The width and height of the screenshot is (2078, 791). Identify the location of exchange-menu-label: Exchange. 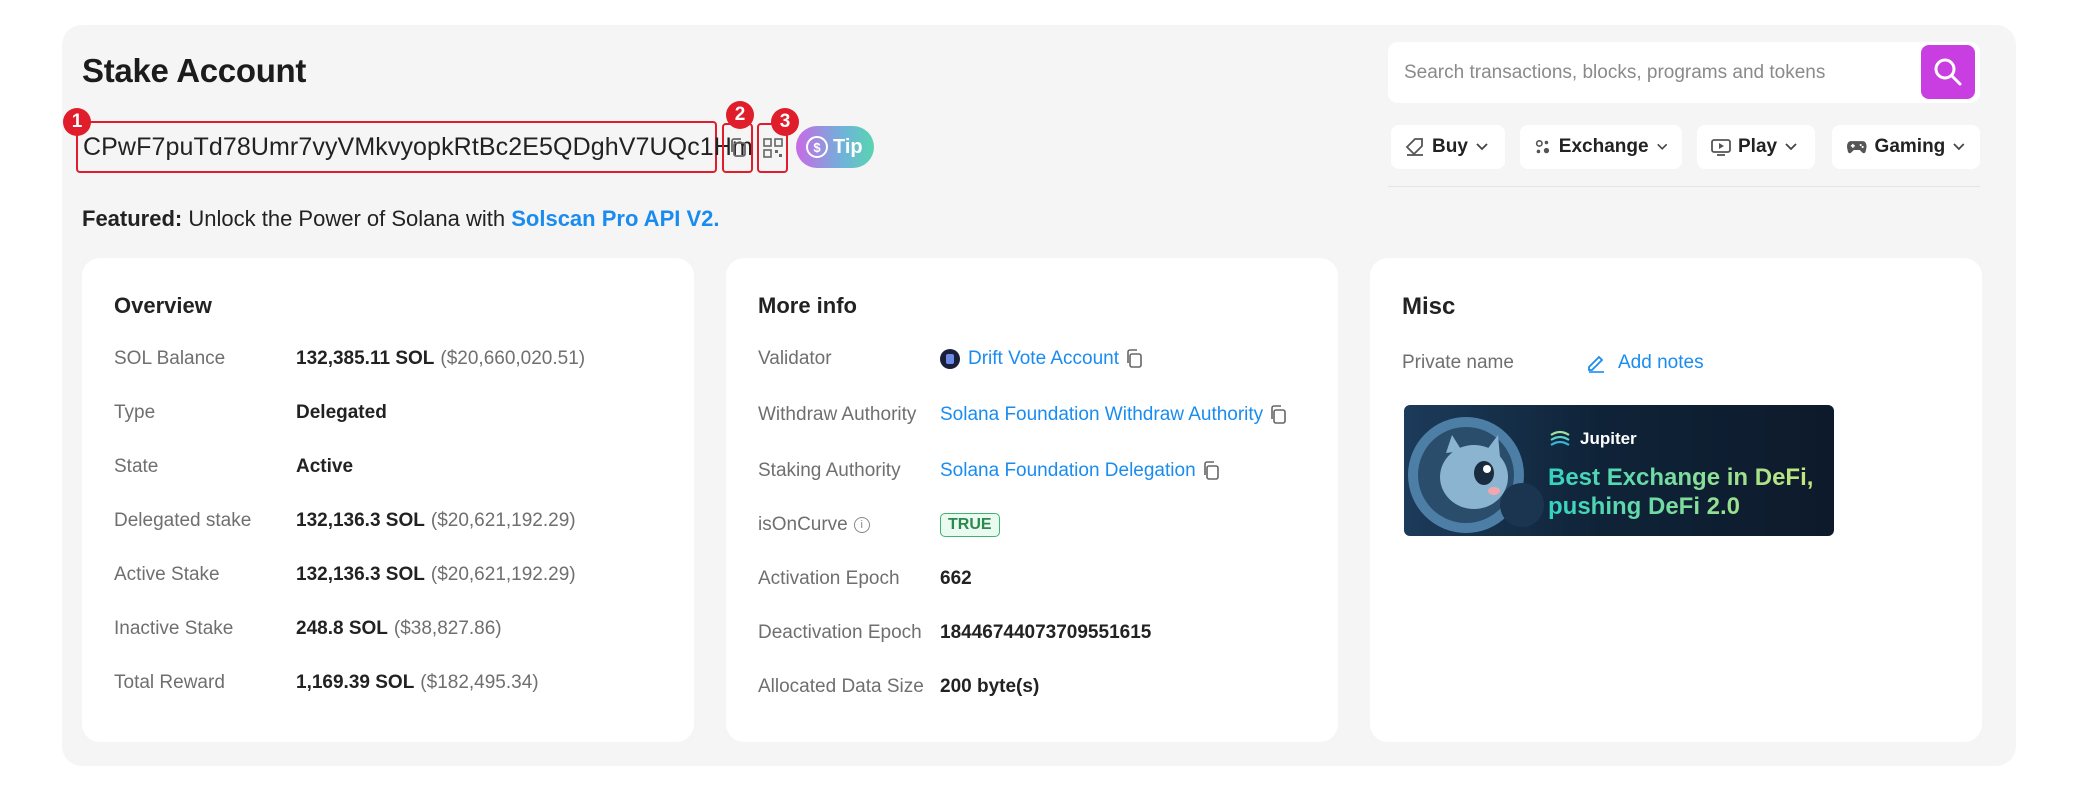
(1603, 146).